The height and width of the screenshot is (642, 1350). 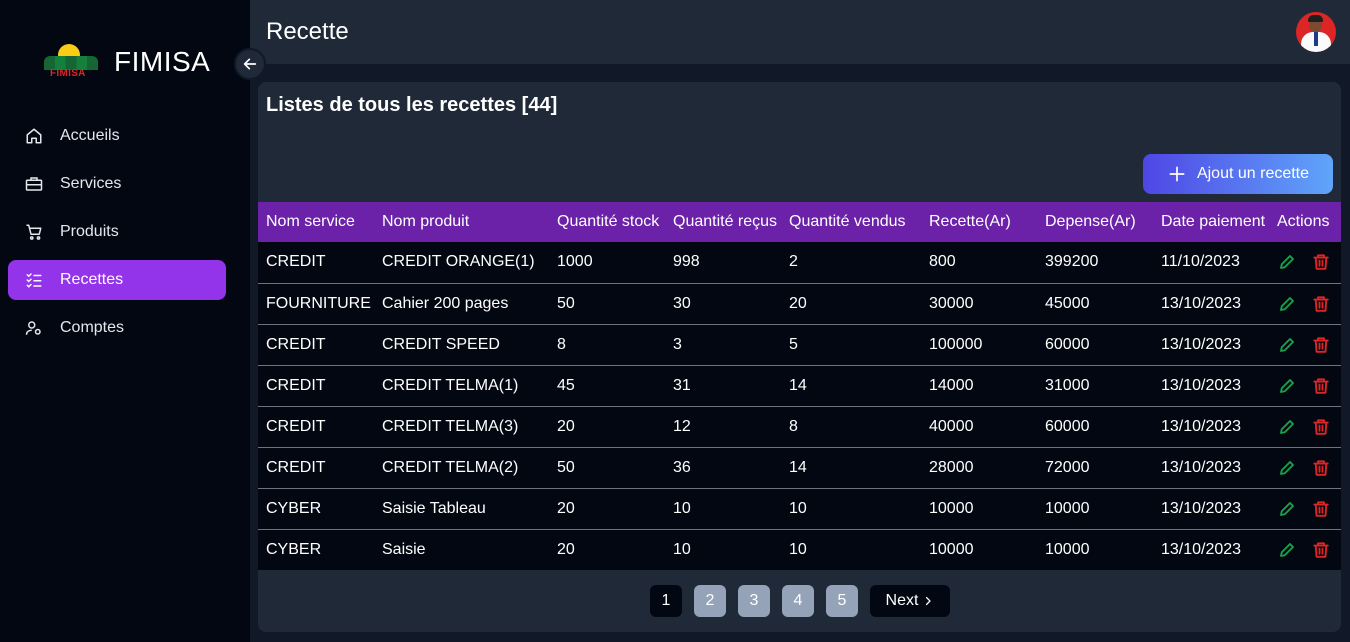 I want to click on sidebar-item-accueils: Accueils, so click(x=117, y=136).